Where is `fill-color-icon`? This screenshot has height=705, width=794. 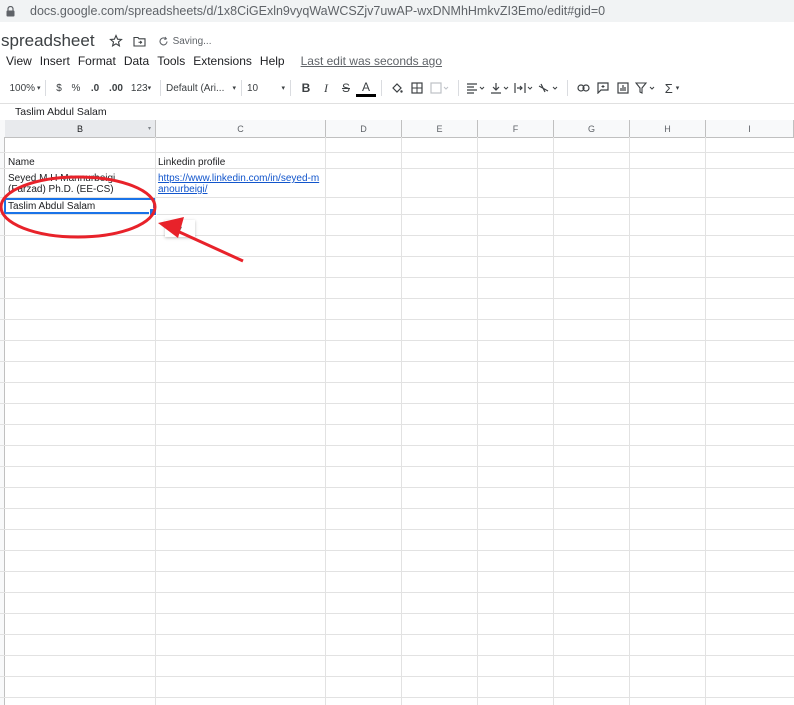
fill-color-icon is located at coordinates (397, 88).